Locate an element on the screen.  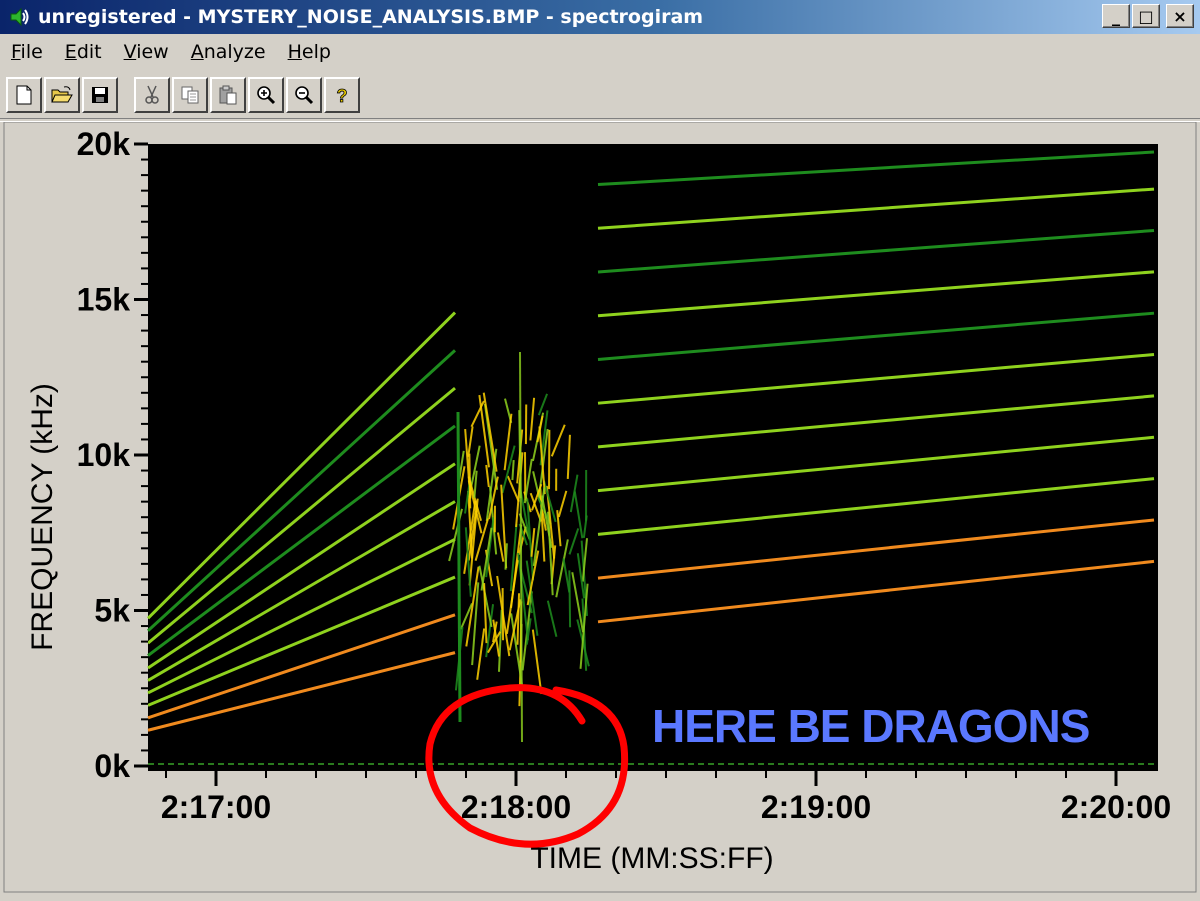
zoom-in-button is located at coordinates (266, 95).